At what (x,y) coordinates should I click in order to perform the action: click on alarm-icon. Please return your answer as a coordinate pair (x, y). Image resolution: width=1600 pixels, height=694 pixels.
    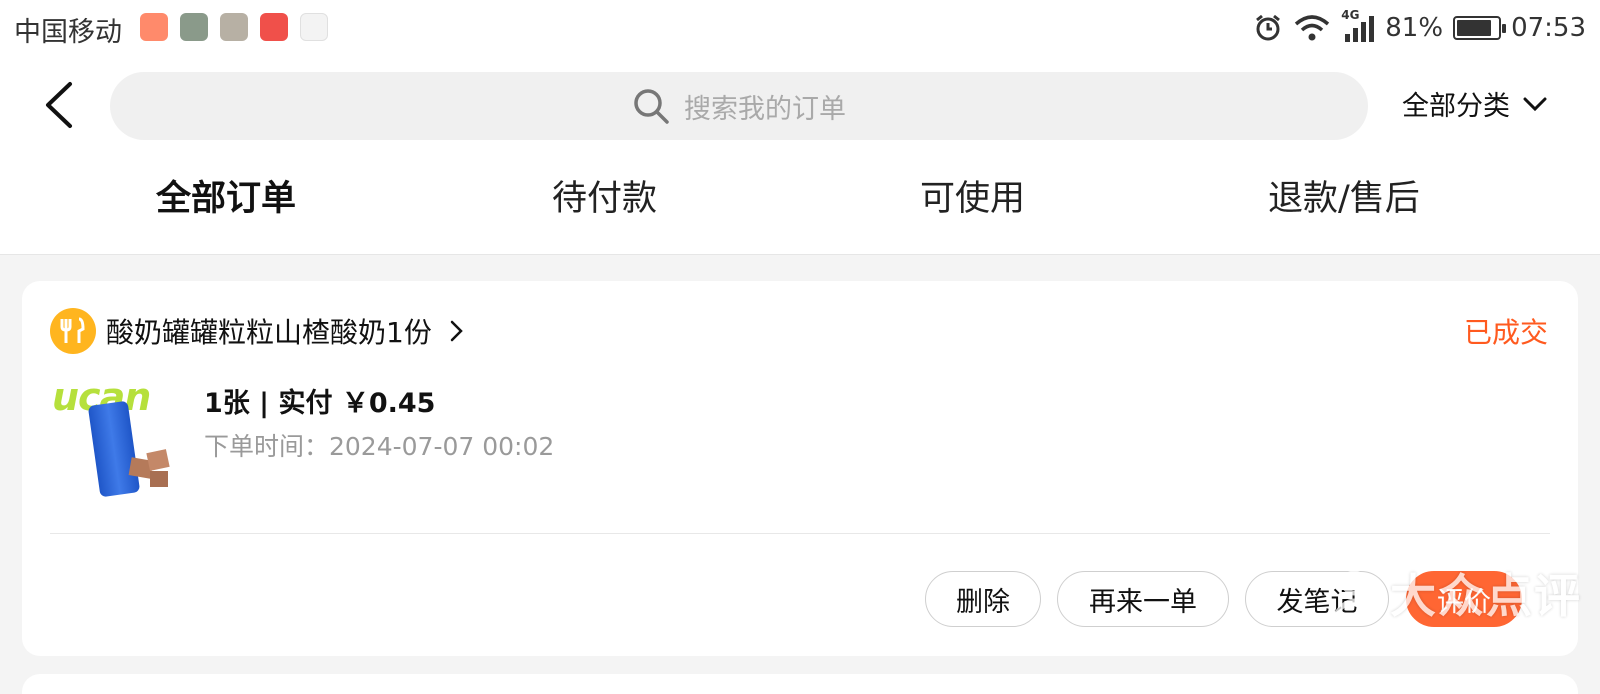
    Looking at the image, I should click on (1268, 27).